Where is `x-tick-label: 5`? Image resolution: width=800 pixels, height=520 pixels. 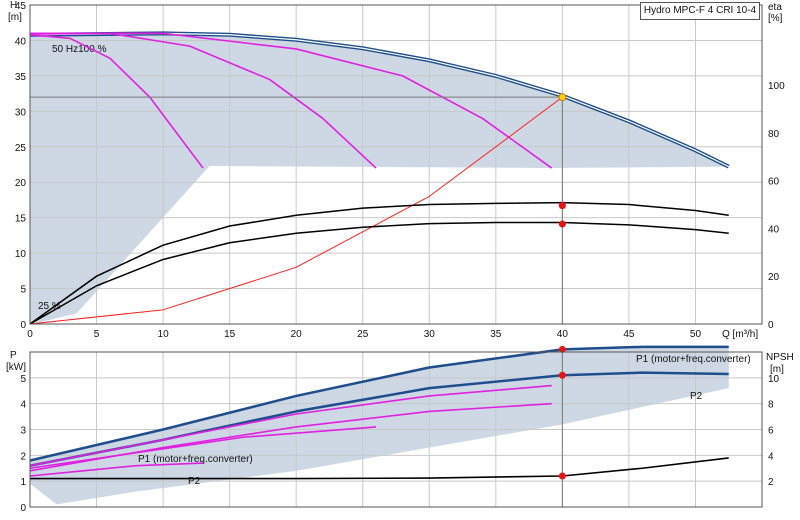 x-tick-label: 5 is located at coordinates (97, 334).